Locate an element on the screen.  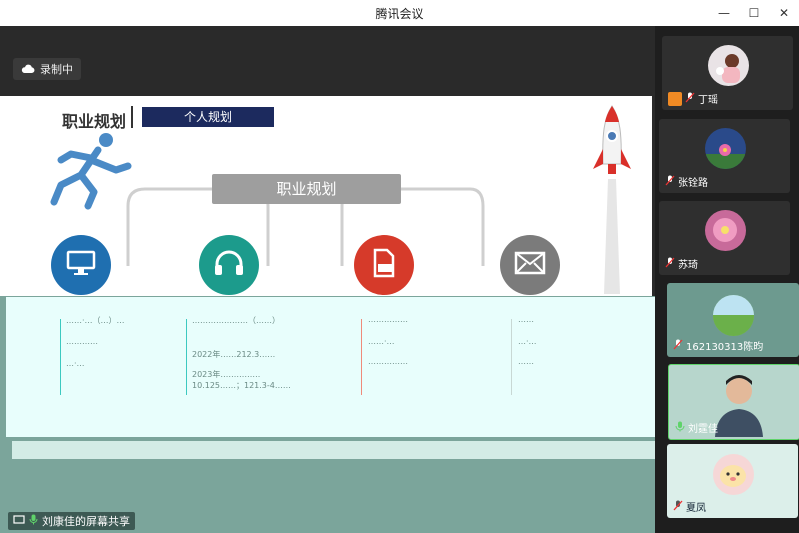
headphones-node is located at coordinates (229, 265).